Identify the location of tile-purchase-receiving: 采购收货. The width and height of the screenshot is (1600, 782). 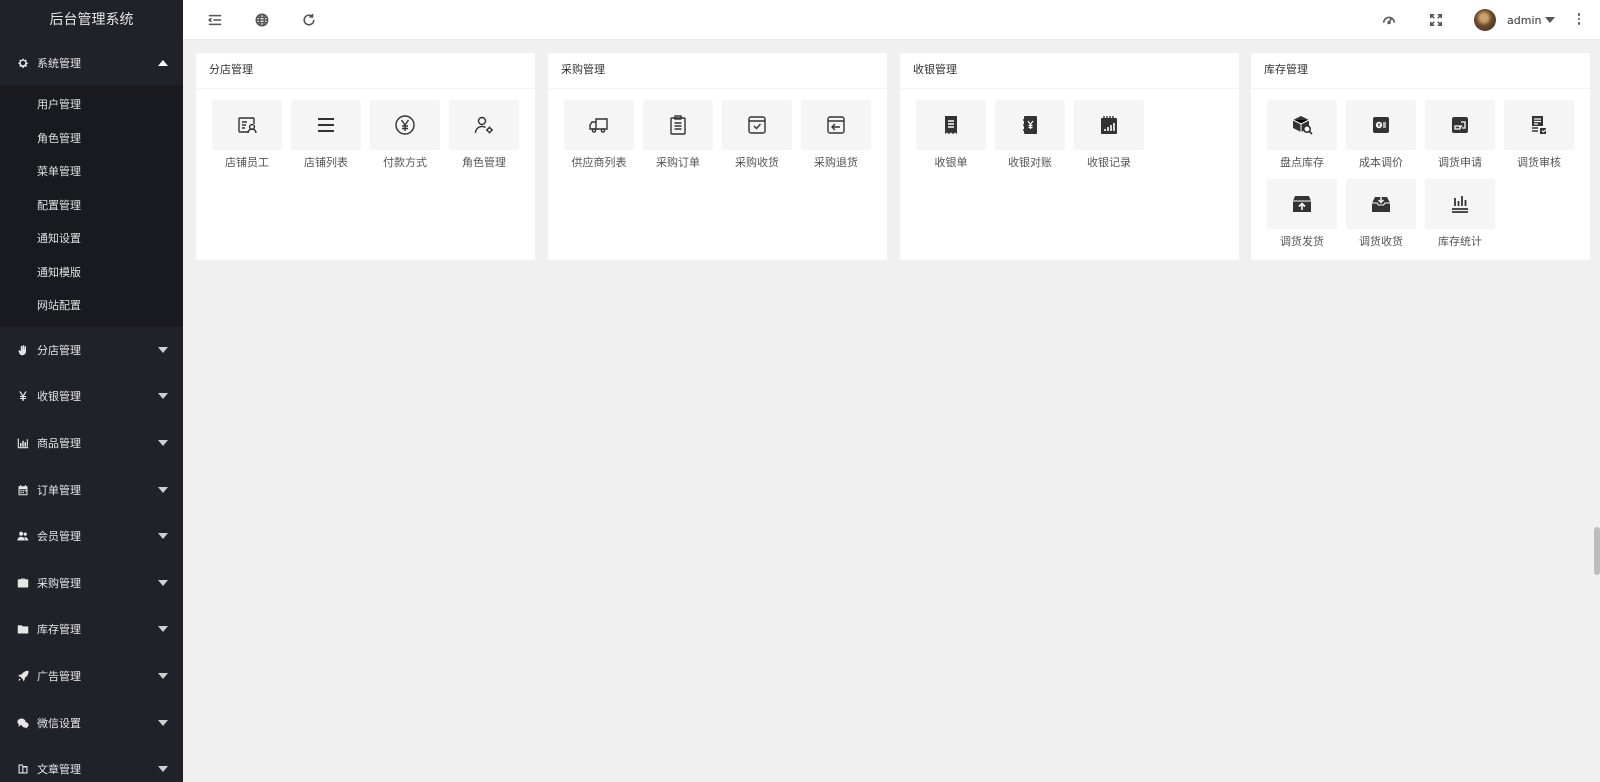
(757, 136).